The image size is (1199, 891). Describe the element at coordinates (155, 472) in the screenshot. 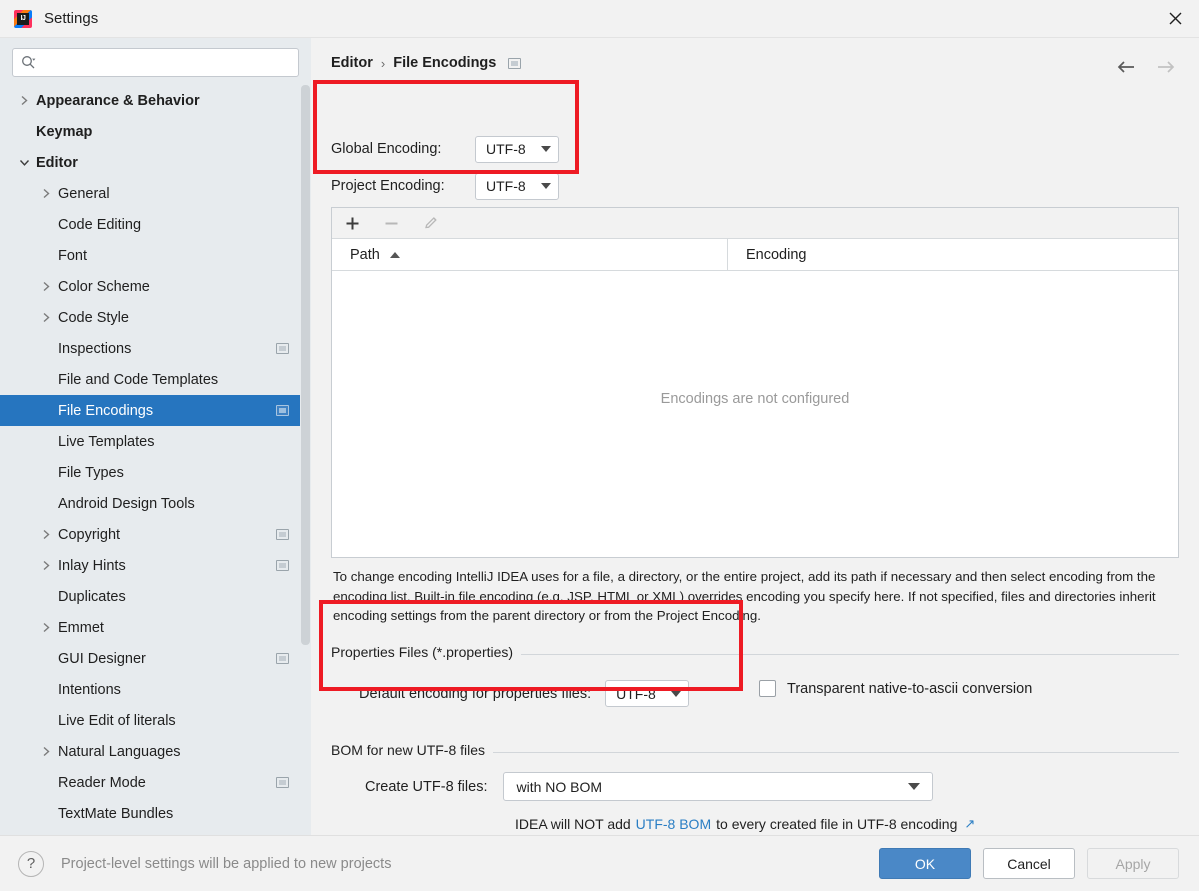

I see `sidebar-item-file-types: File Types` at that location.